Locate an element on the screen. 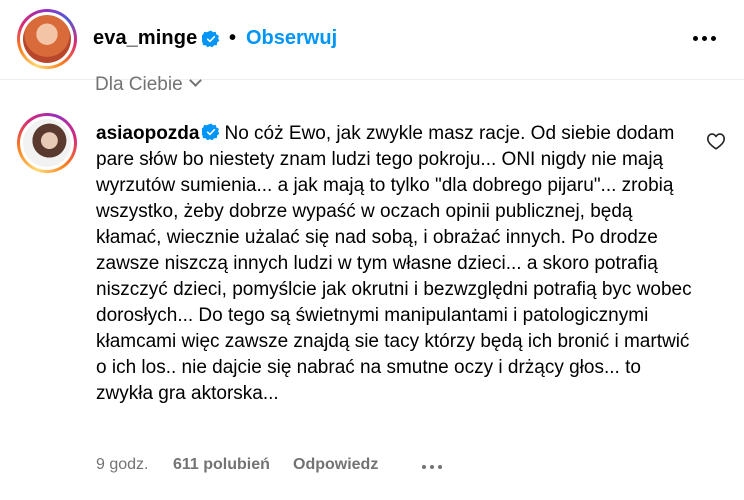 This screenshot has width=744, height=500. commenter-username: asiaopozda is located at coordinates (147, 133).